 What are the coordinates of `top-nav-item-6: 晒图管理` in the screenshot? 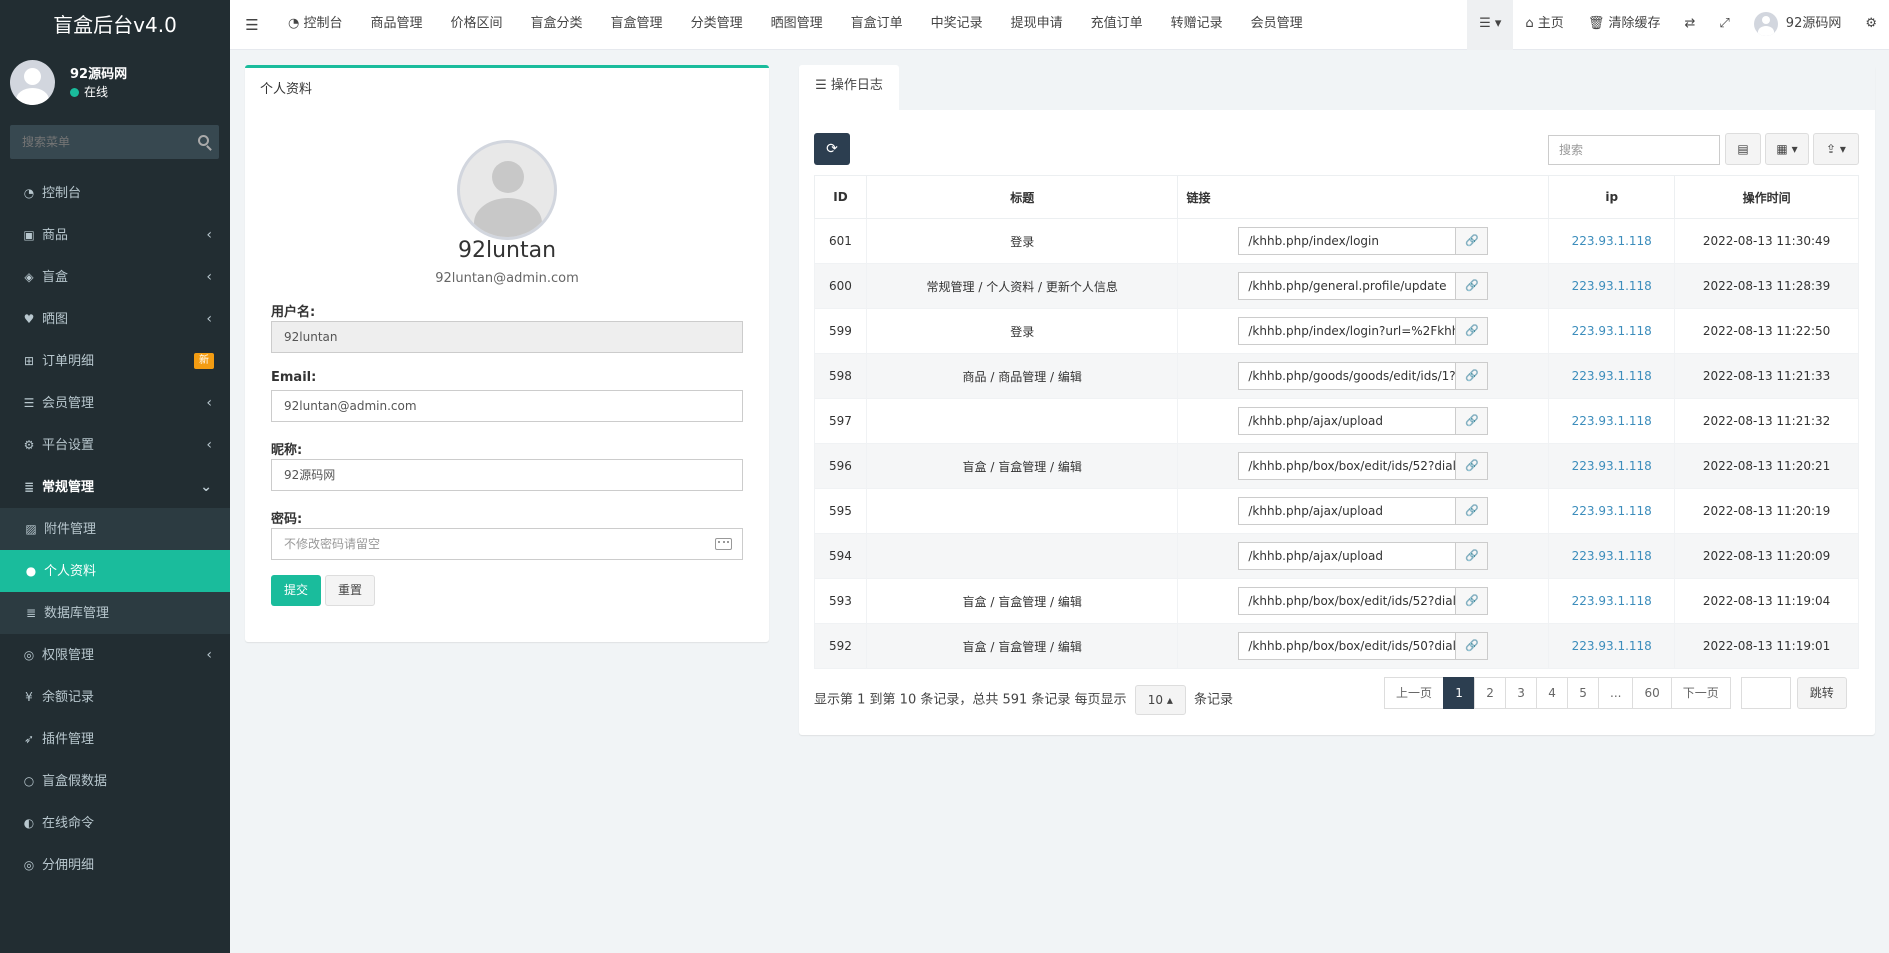 It's located at (797, 25).